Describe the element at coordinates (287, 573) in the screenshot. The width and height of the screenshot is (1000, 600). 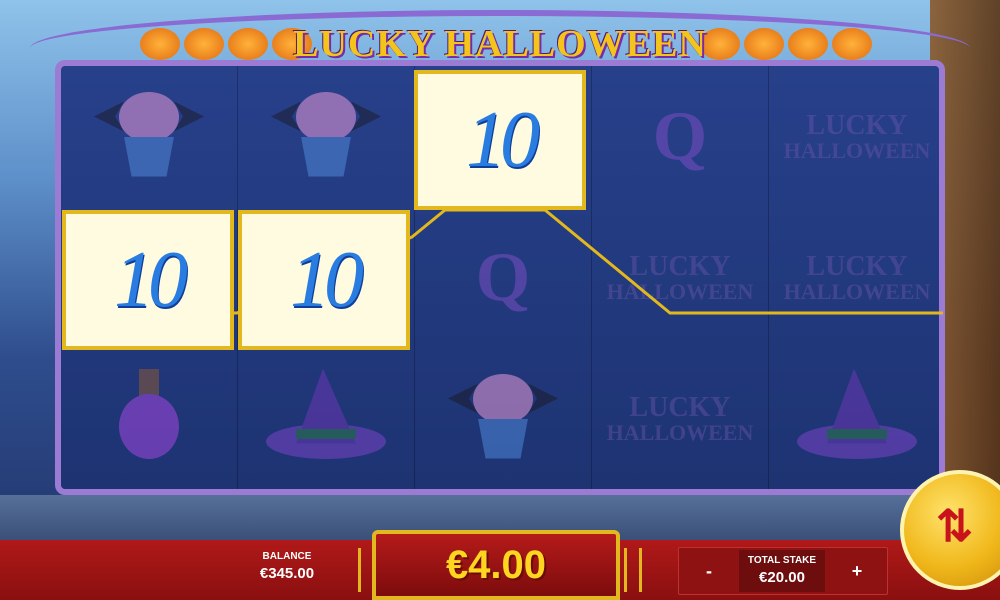
I see `balance-value: €345.00` at that location.